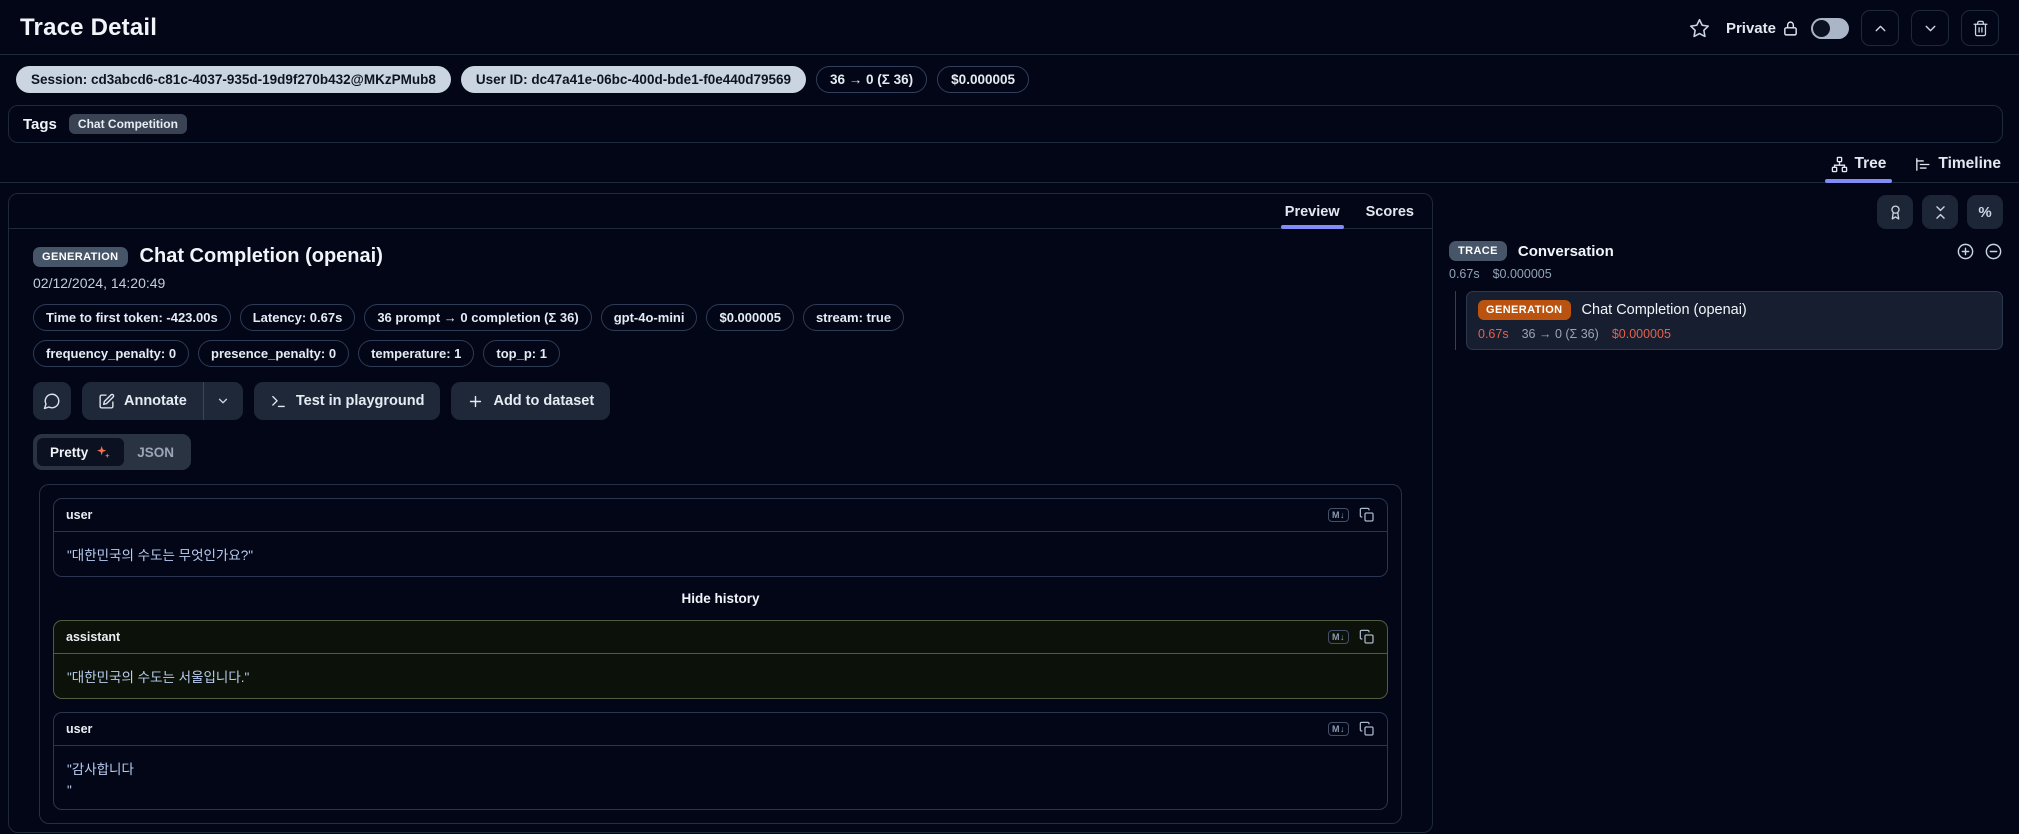 Image resolution: width=2019 pixels, height=834 pixels. I want to click on percent-icon: %, so click(1985, 212).